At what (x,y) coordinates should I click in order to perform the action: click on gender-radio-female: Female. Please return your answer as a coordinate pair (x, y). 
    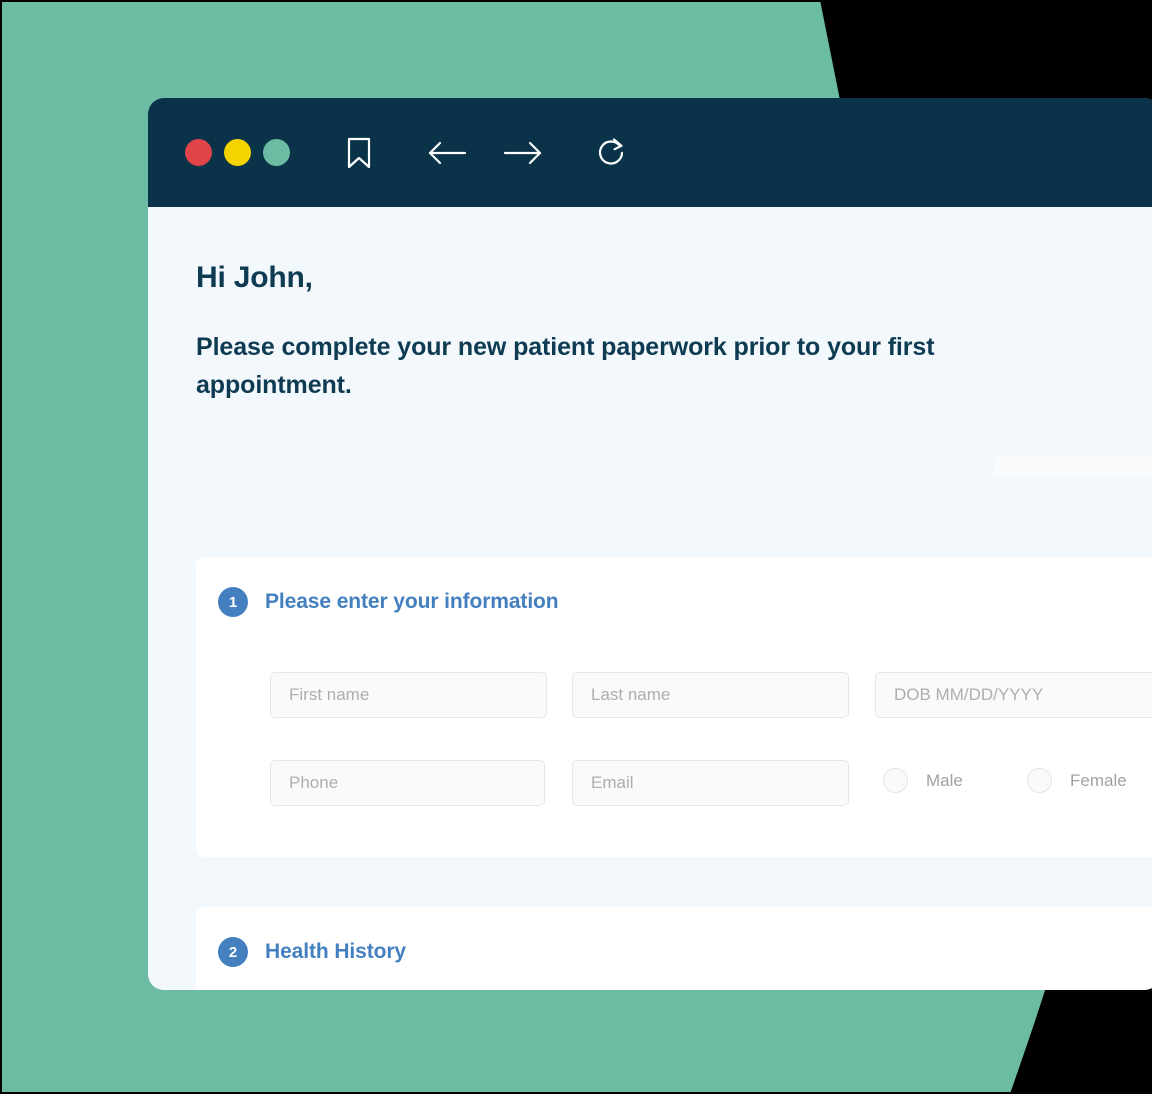
    Looking at the image, I should click on (1077, 780).